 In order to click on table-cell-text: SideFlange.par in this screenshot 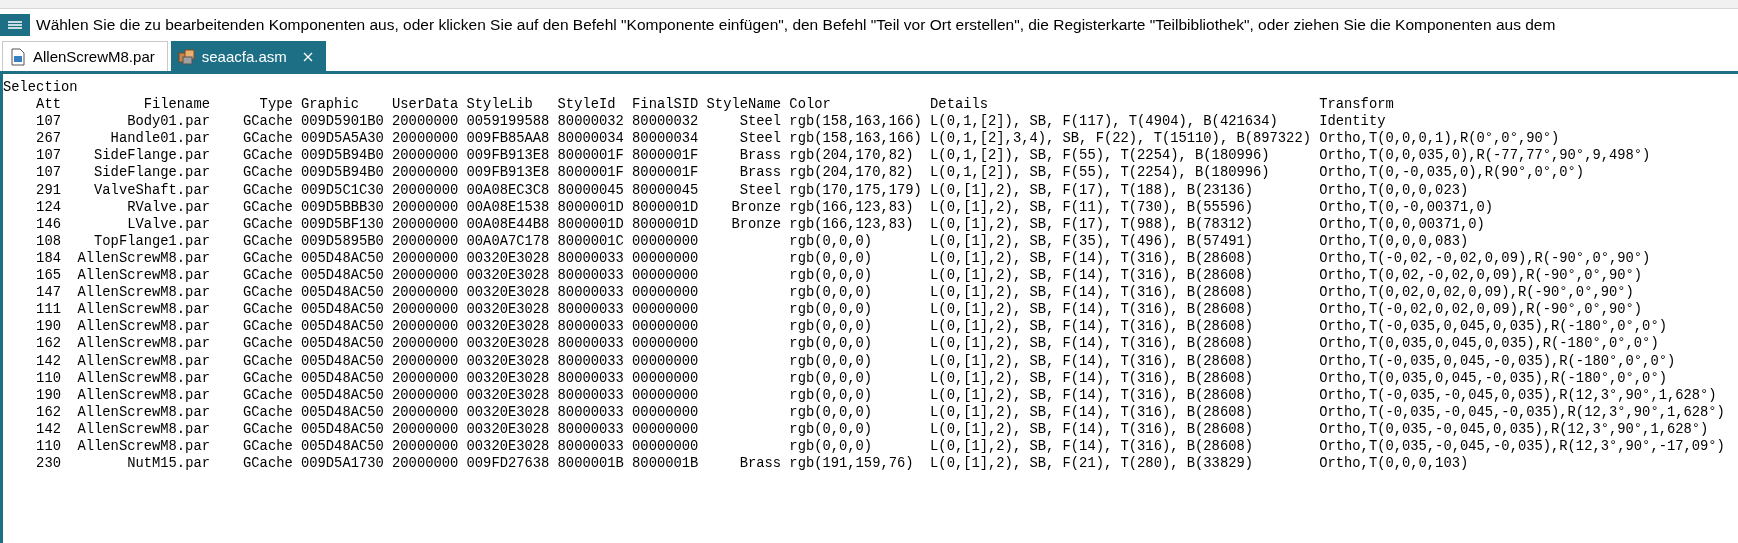, I will do `click(151, 173)`.